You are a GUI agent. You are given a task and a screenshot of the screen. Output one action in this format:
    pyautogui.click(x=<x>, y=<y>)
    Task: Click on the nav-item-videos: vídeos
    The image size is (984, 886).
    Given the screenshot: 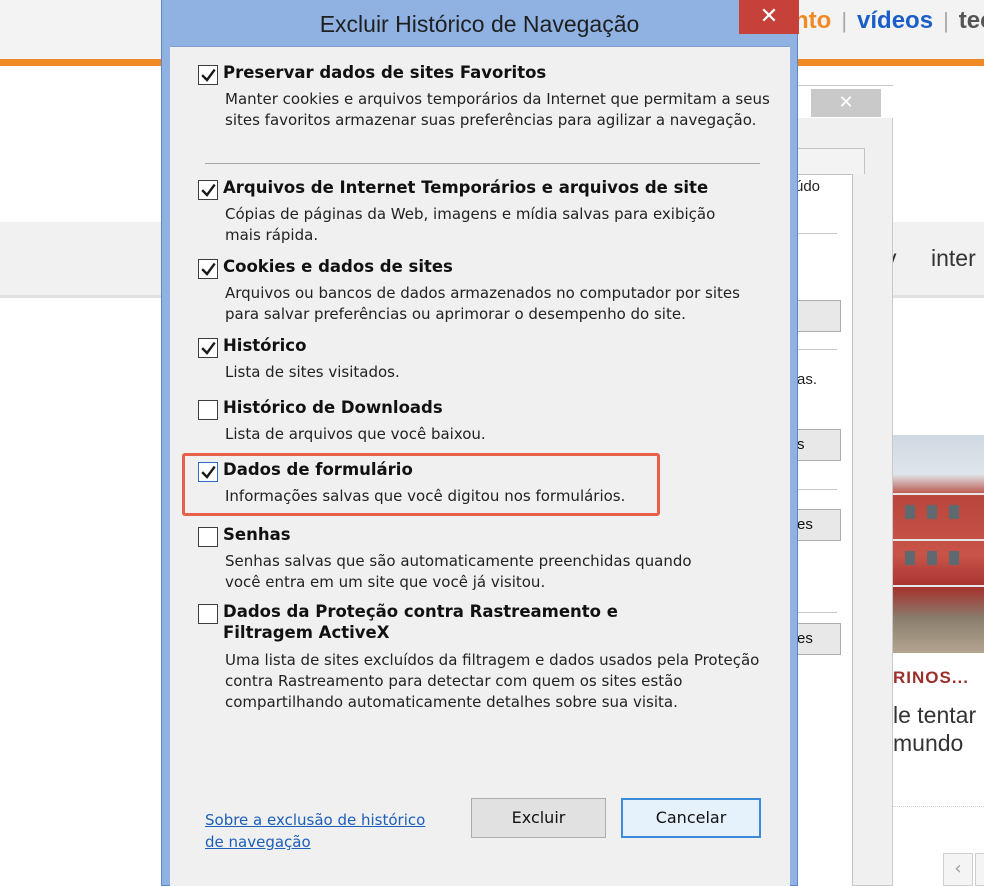 What is the action you would take?
    pyautogui.click(x=895, y=21)
    